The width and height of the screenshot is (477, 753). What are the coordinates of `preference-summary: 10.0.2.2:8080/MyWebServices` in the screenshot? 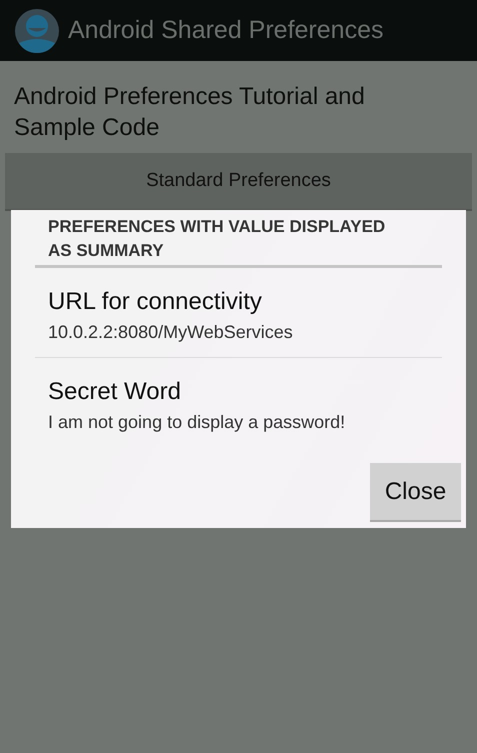 It's located at (171, 332).